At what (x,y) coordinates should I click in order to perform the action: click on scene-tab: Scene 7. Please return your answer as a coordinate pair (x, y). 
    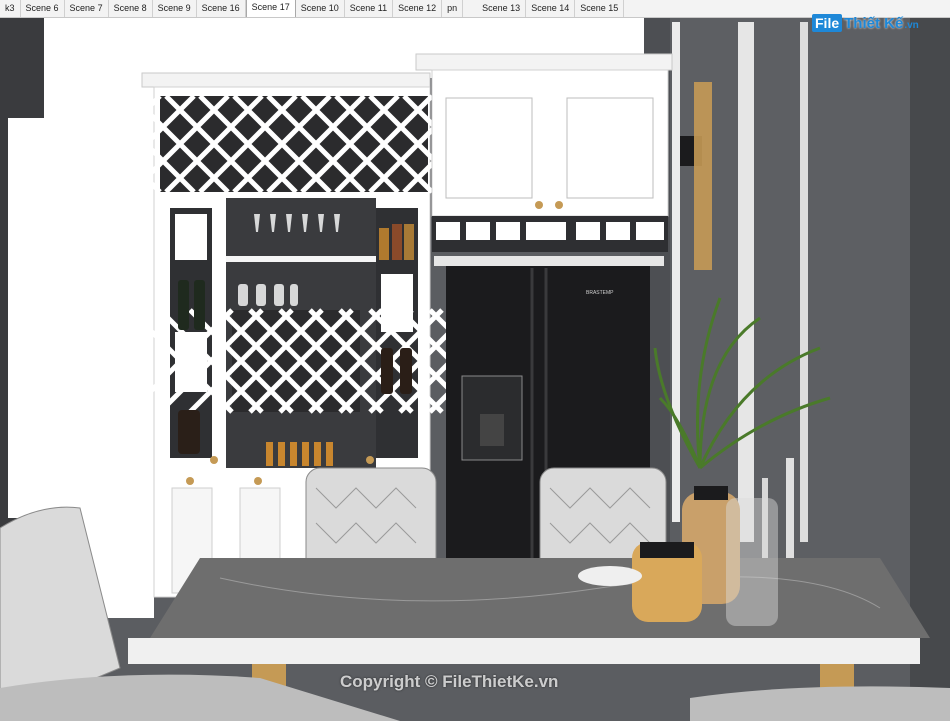
    Looking at the image, I should click on (87, 8).